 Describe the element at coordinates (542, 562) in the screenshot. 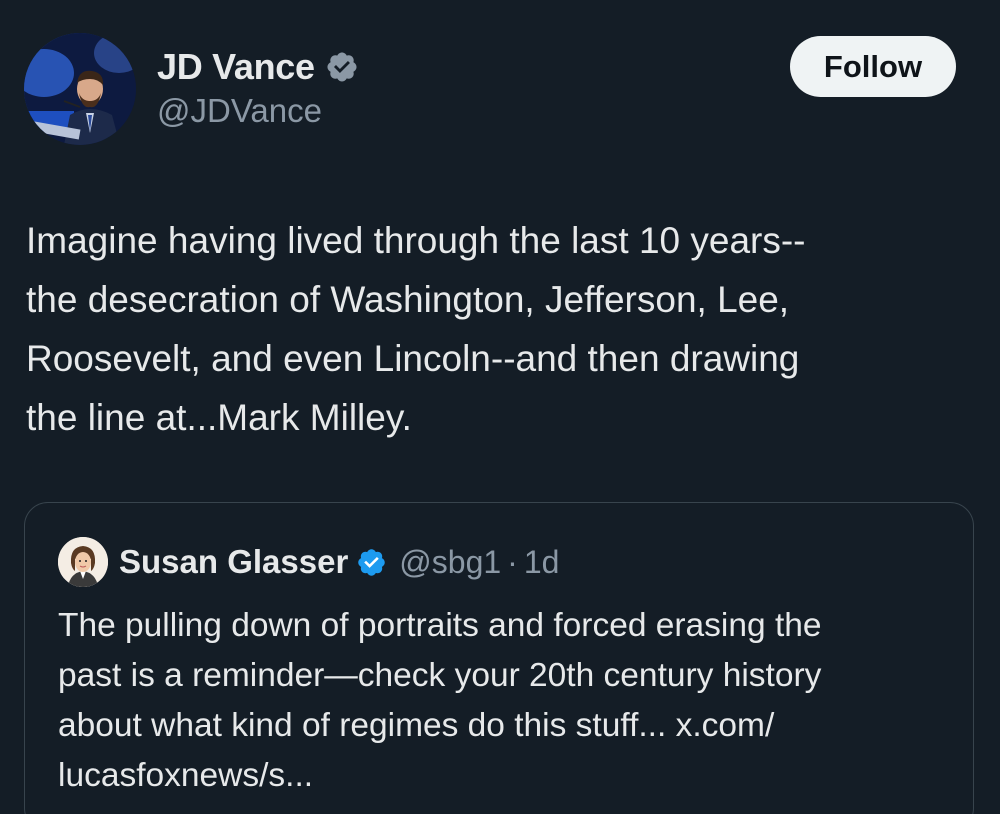

I see `quoted-timestamp: 1d` at that location.